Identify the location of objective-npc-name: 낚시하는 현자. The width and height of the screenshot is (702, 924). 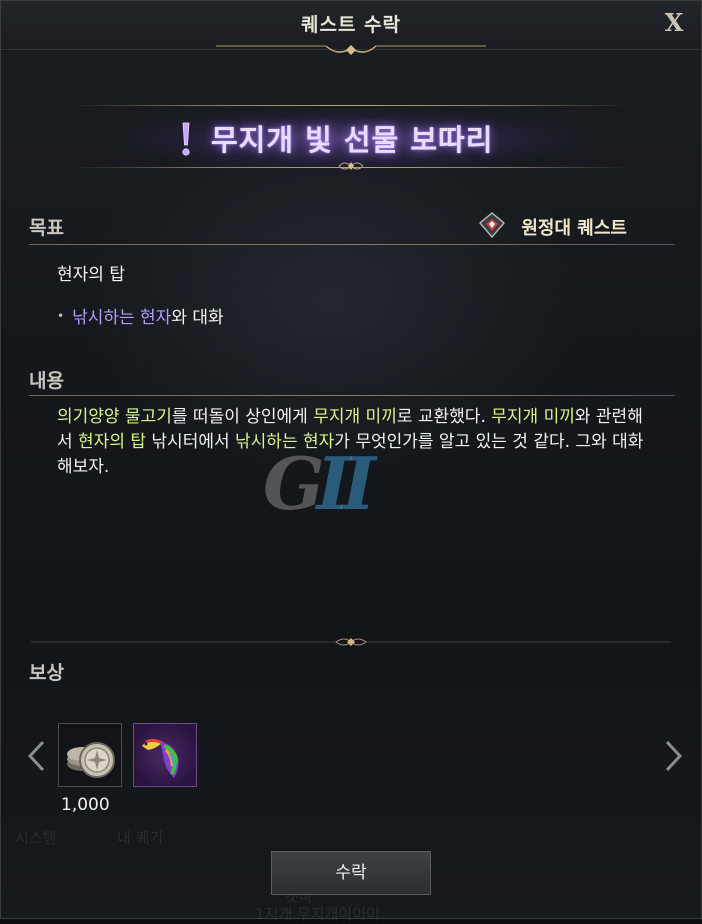
(121, 318).